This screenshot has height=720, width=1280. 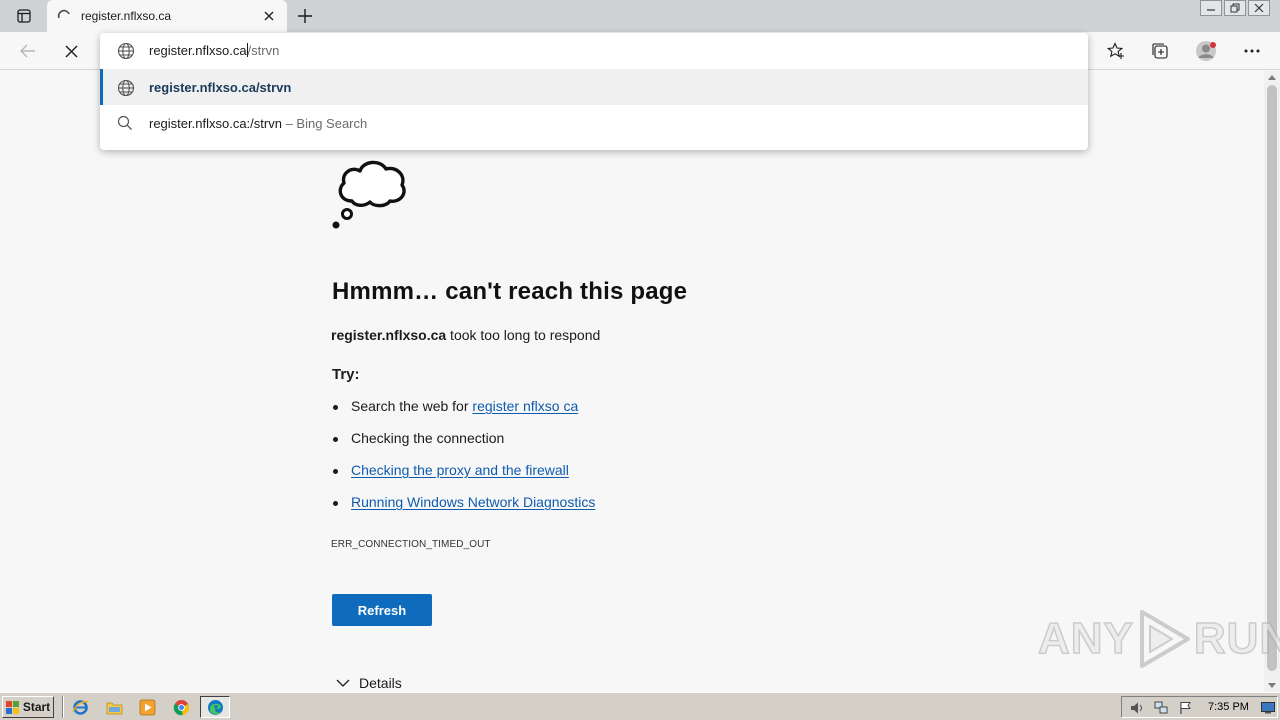 I want to click on avatar-icon, so click(x=1206, y=51).